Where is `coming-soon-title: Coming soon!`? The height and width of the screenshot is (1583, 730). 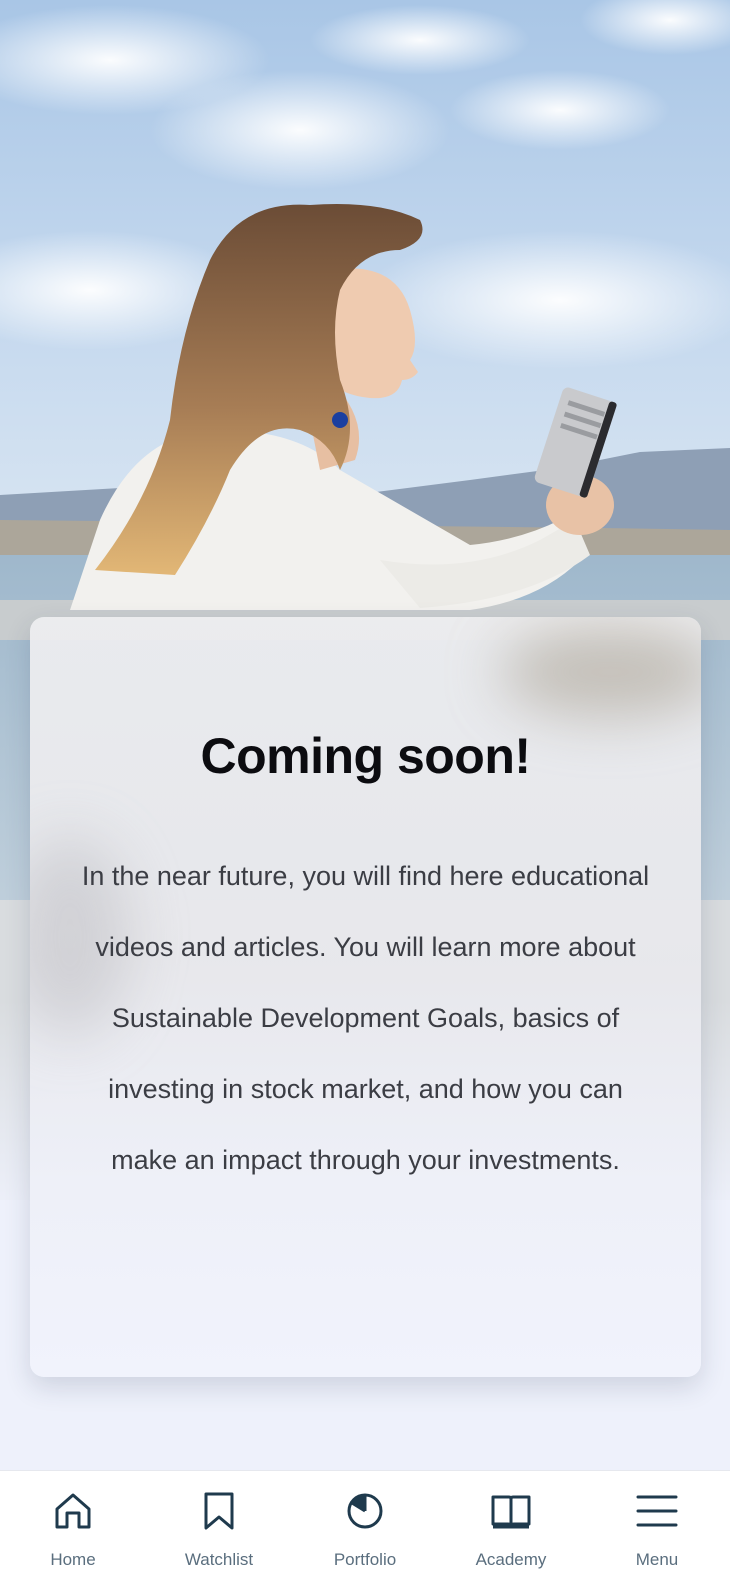 coming-soon-title: Coming soon! is located at coordinates (365, 756).